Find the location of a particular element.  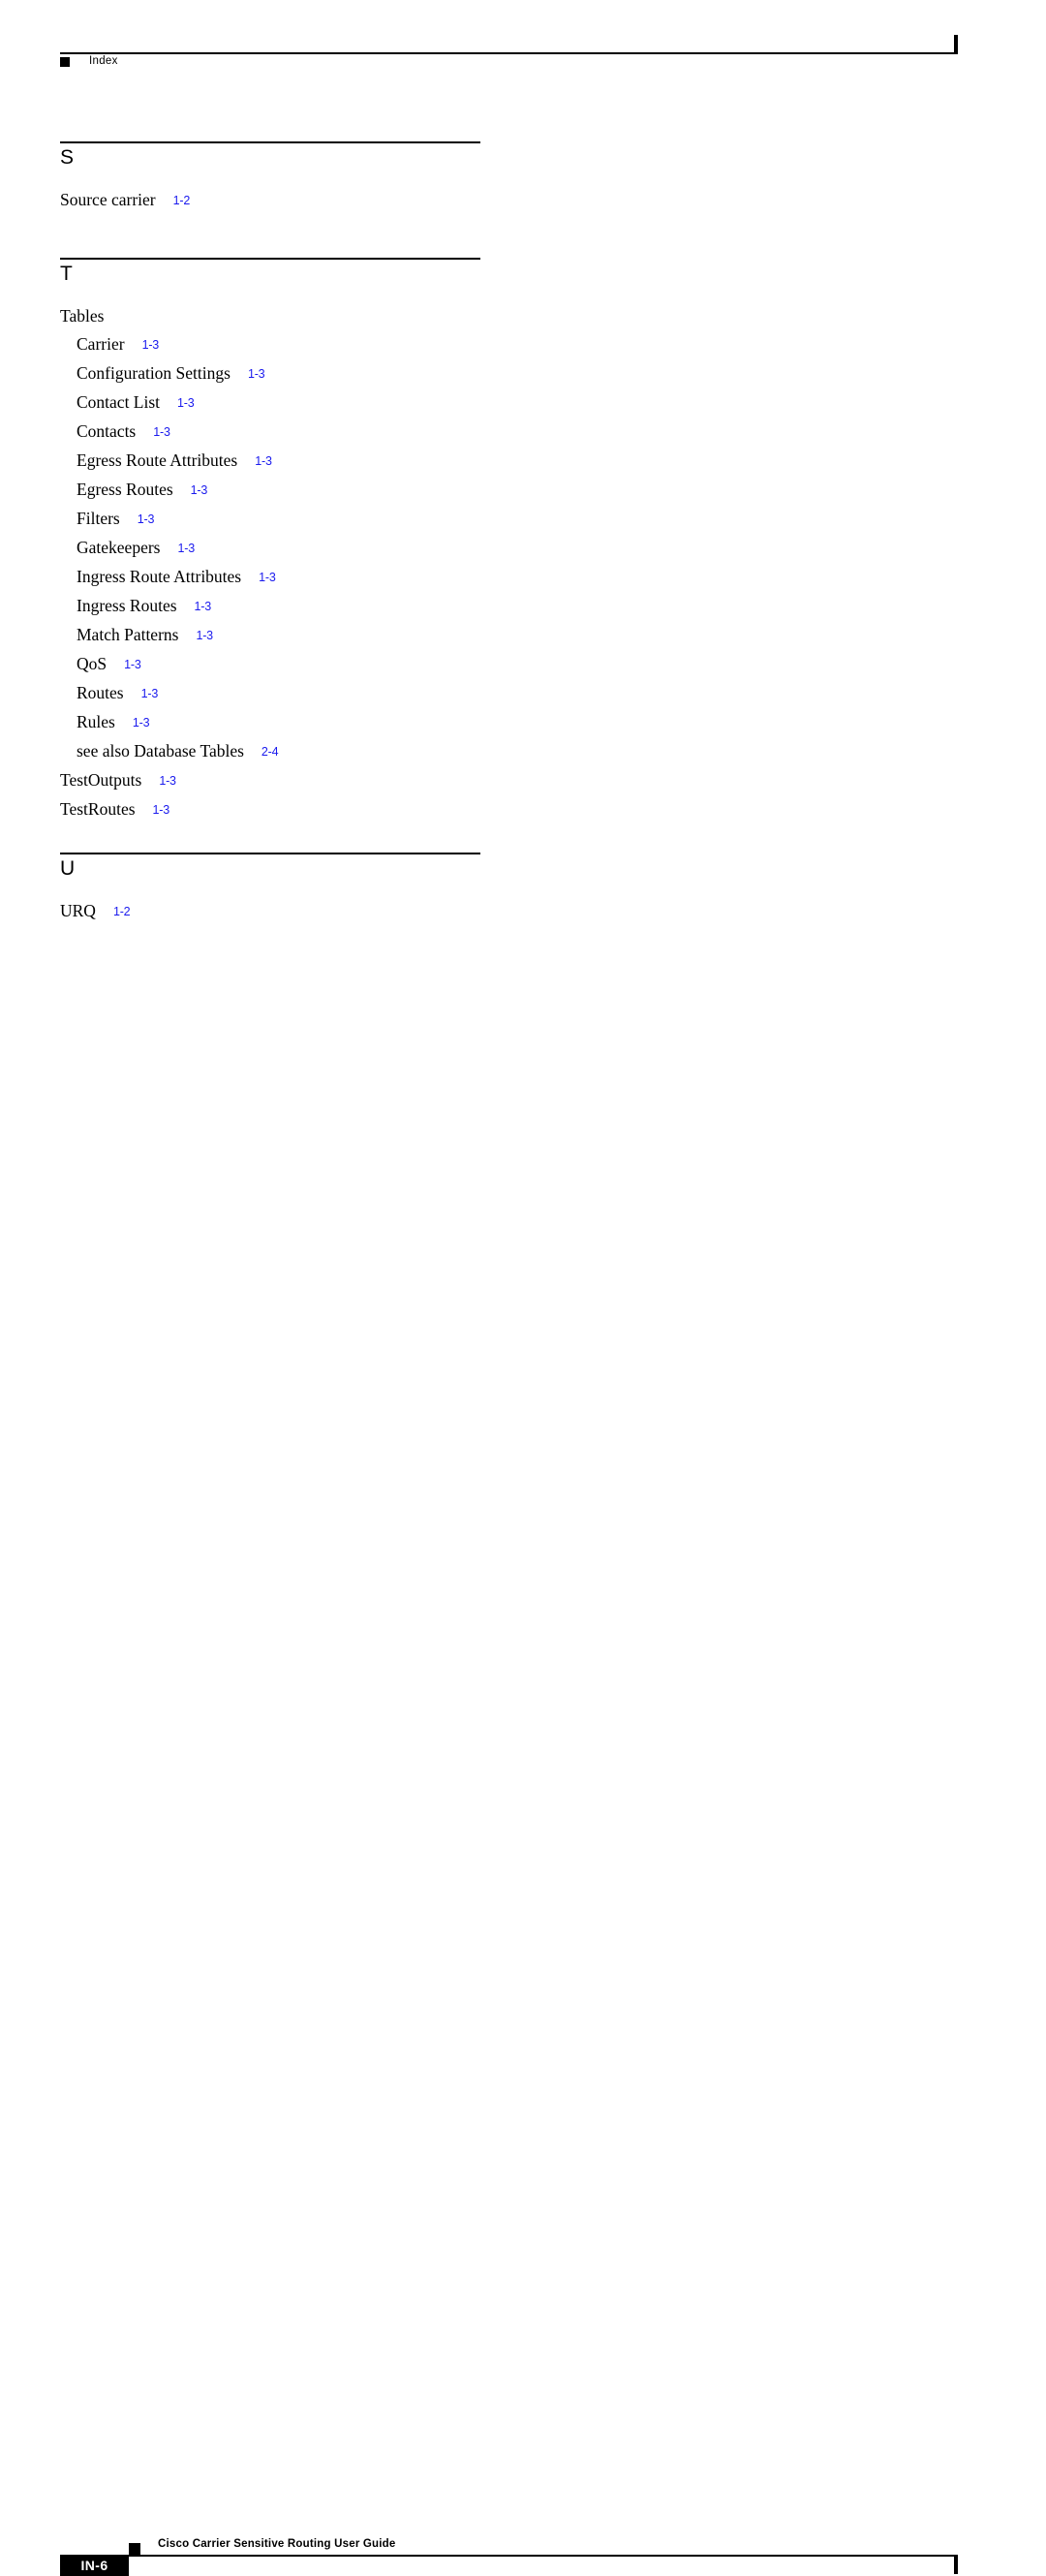

index-entry: Egress Route Attributes 1-3 is located at coordinates (273, 461).